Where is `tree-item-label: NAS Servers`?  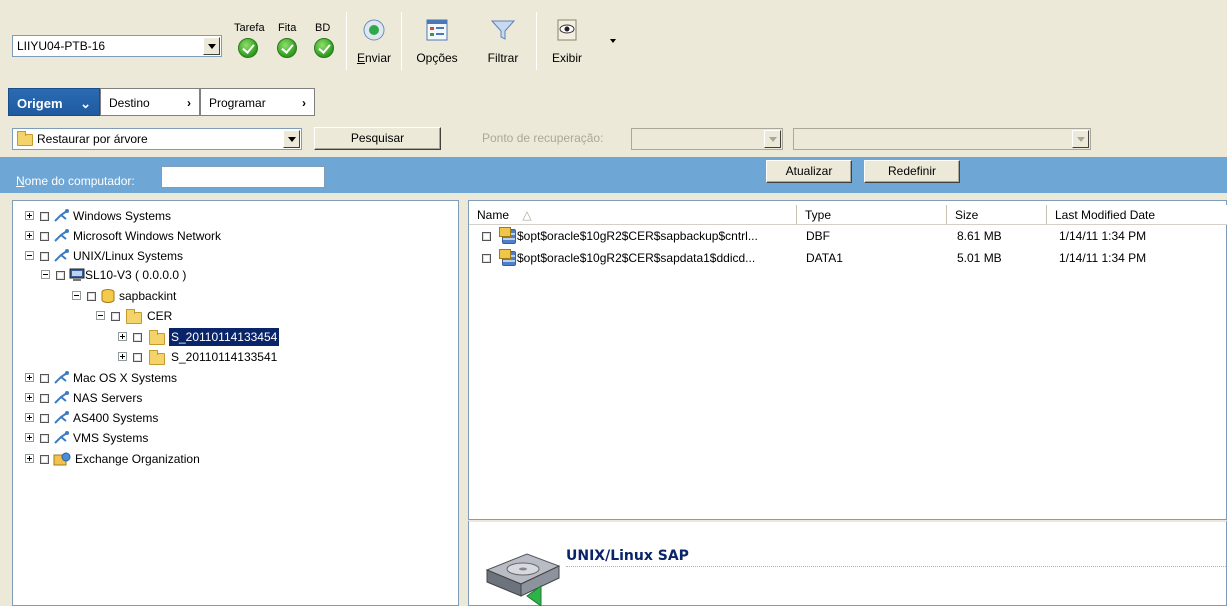
tree-item-label: NAS Servers is located at coordinates (108, 398).